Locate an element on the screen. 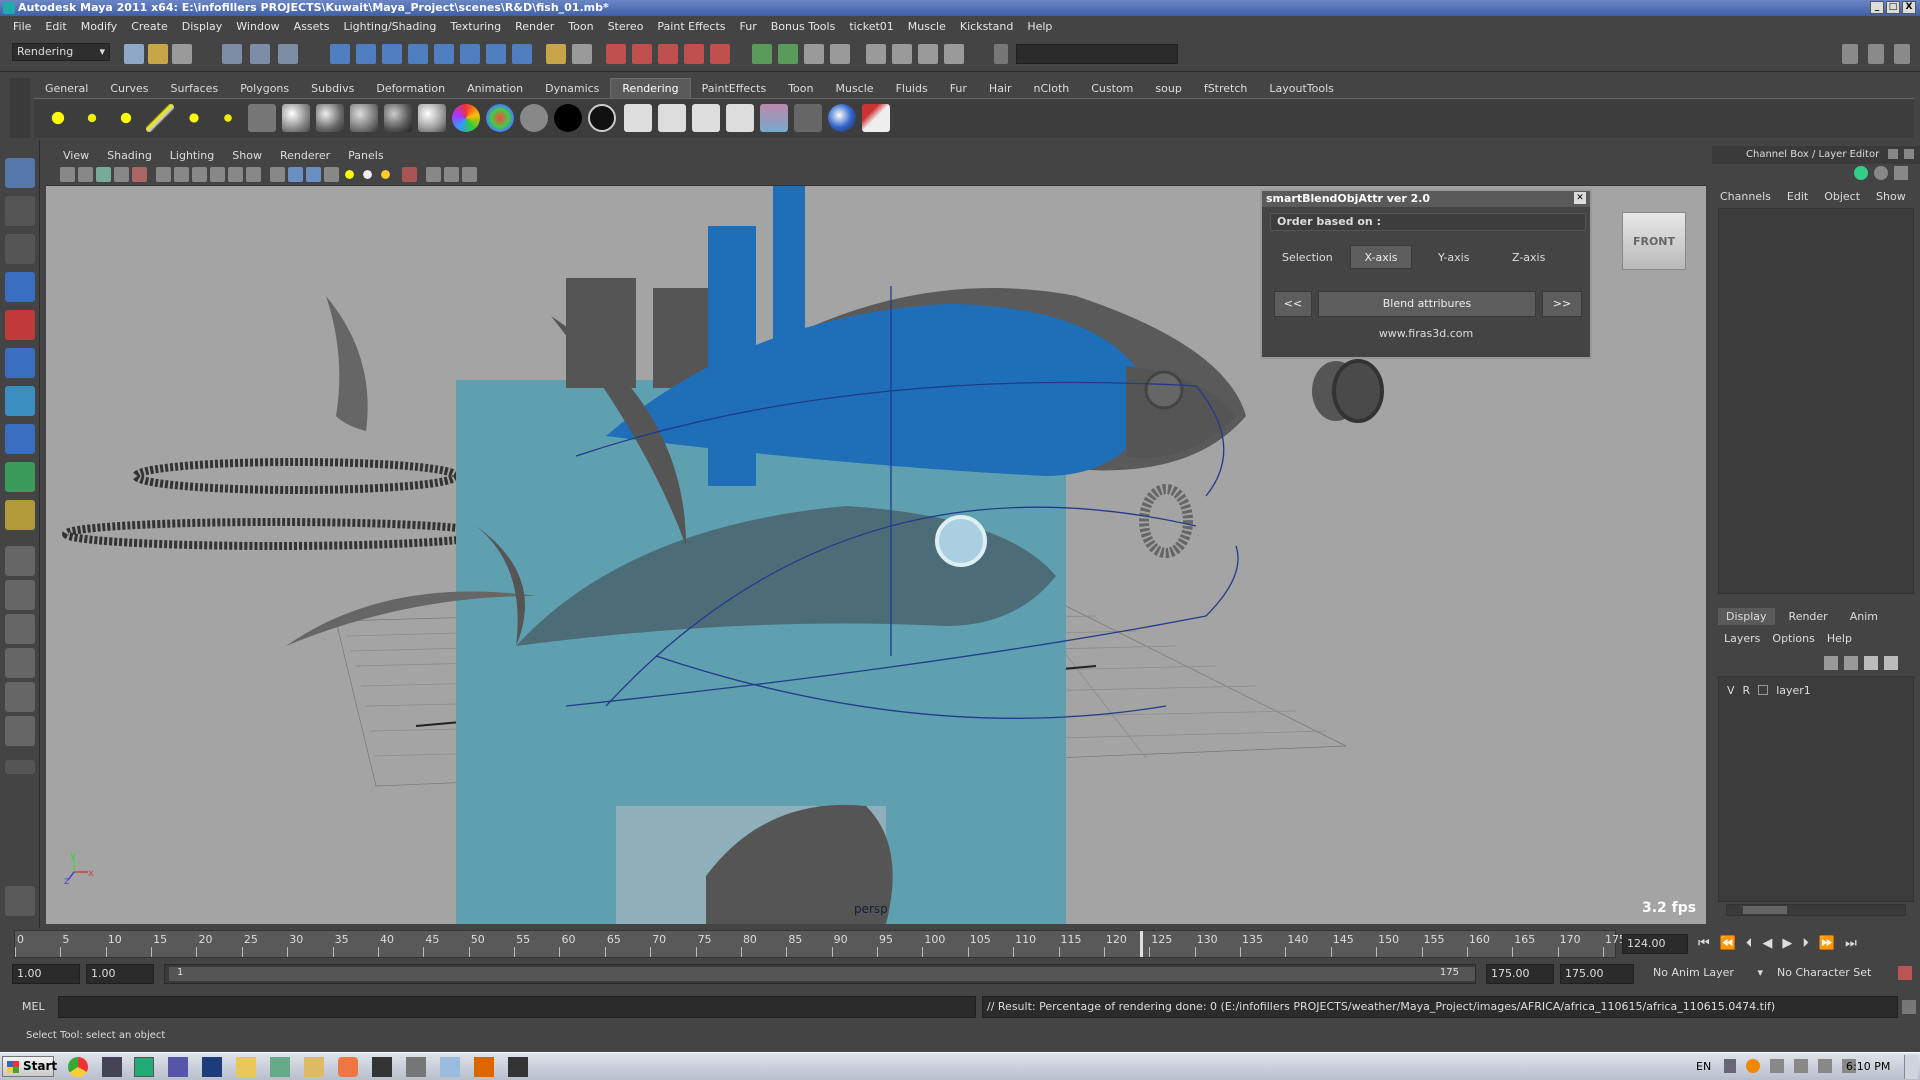 The image size is (1920, 1080). viewport-menu-show: Show is located at coordinates (247, 155).